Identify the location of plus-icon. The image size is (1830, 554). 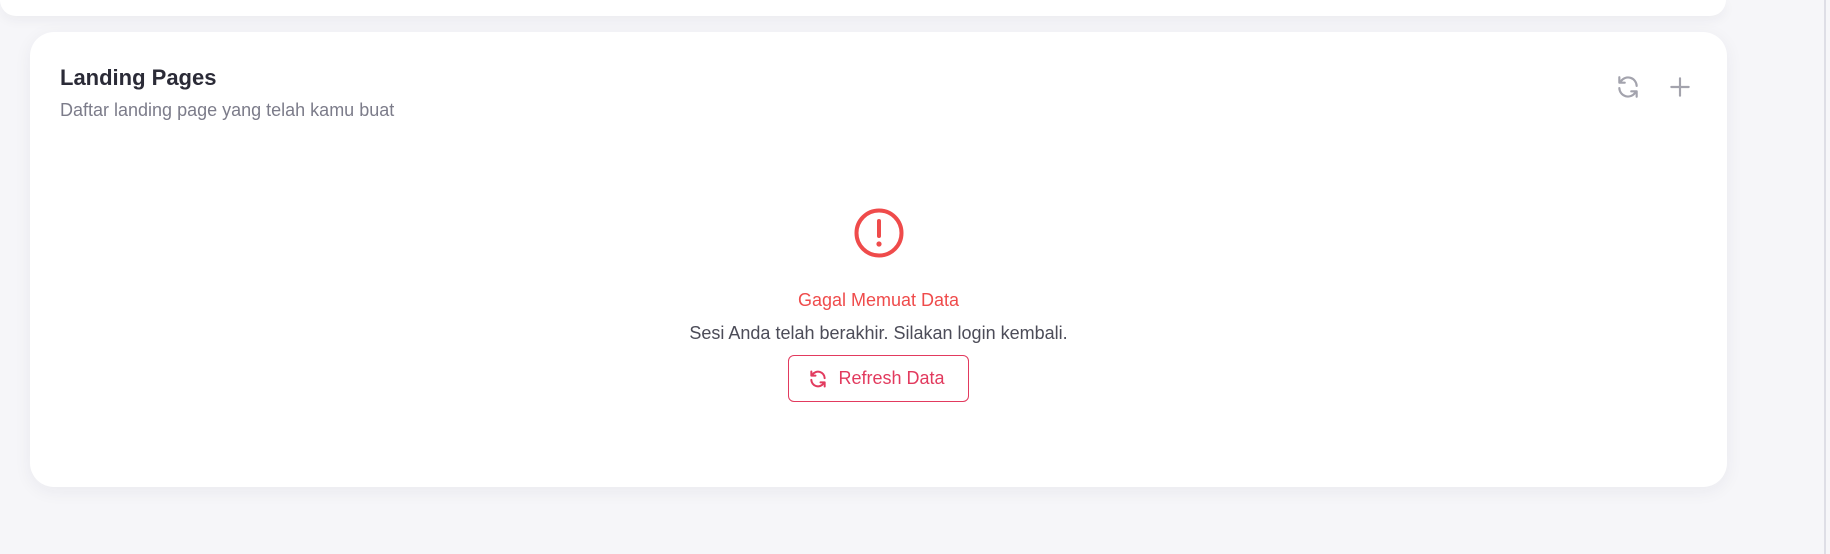
(1680, 87).